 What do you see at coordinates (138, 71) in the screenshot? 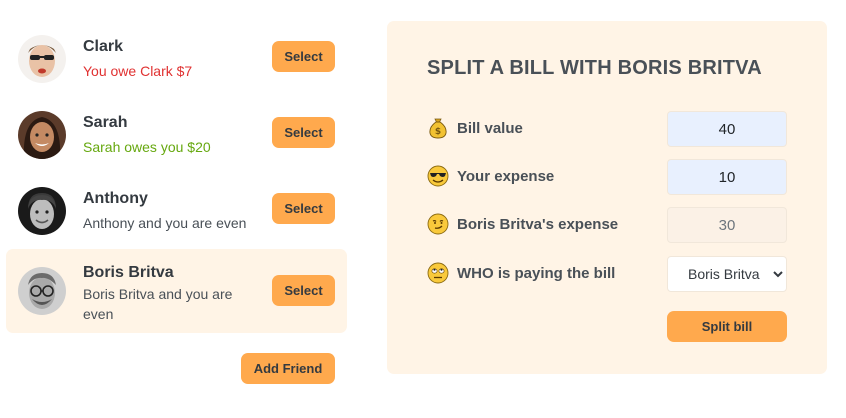
I see `friend-balance: You owe Clark $7` at bounding box center [138, 71].